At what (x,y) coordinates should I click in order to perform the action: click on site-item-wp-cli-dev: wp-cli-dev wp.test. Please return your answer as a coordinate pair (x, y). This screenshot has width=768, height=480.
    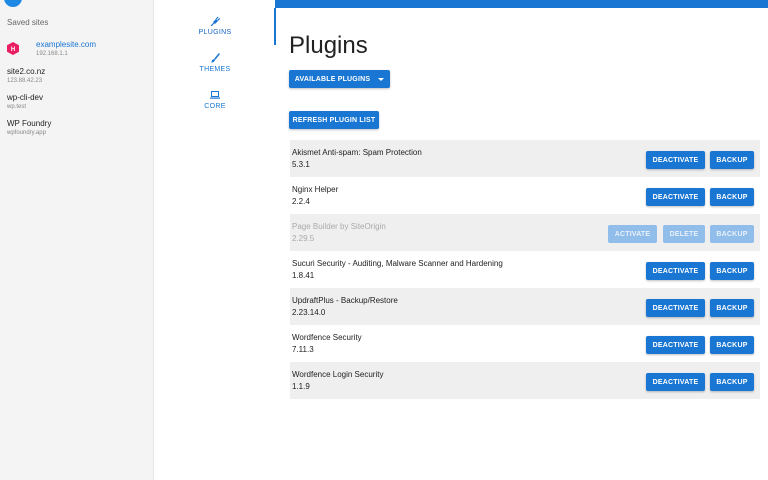
    Looking at the image, I should click on (25, 102).